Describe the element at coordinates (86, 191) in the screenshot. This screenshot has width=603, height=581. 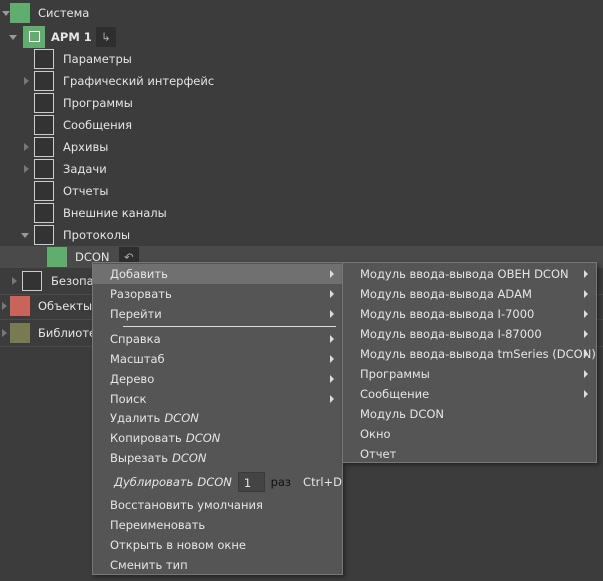
I see `tree-label: Отчеты` at that location.